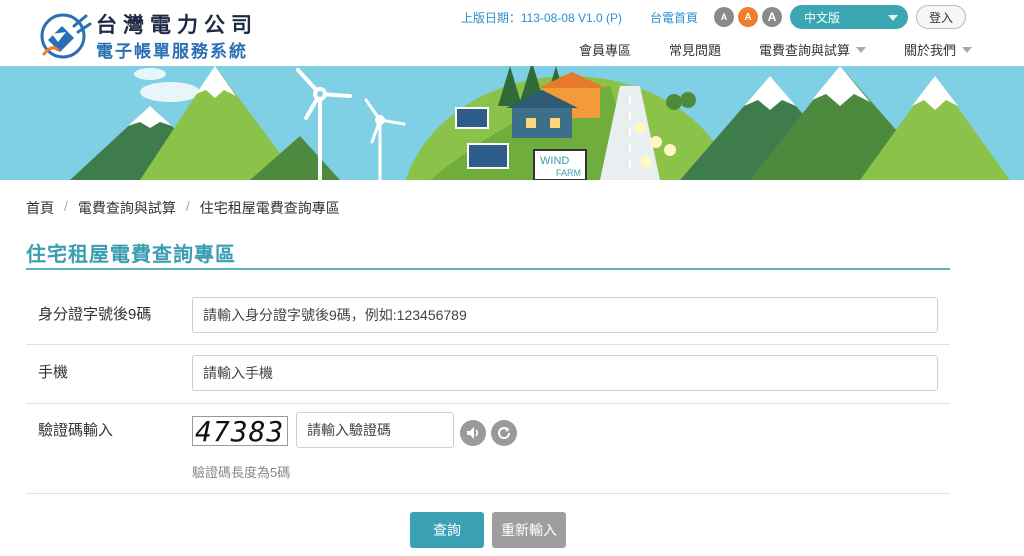 The width and height of the screenshot is (1024, 556). Describe the element at coordinates (76, 430) in the screenshot. I see `captcha-label: 驗證碼輸入` at that location.